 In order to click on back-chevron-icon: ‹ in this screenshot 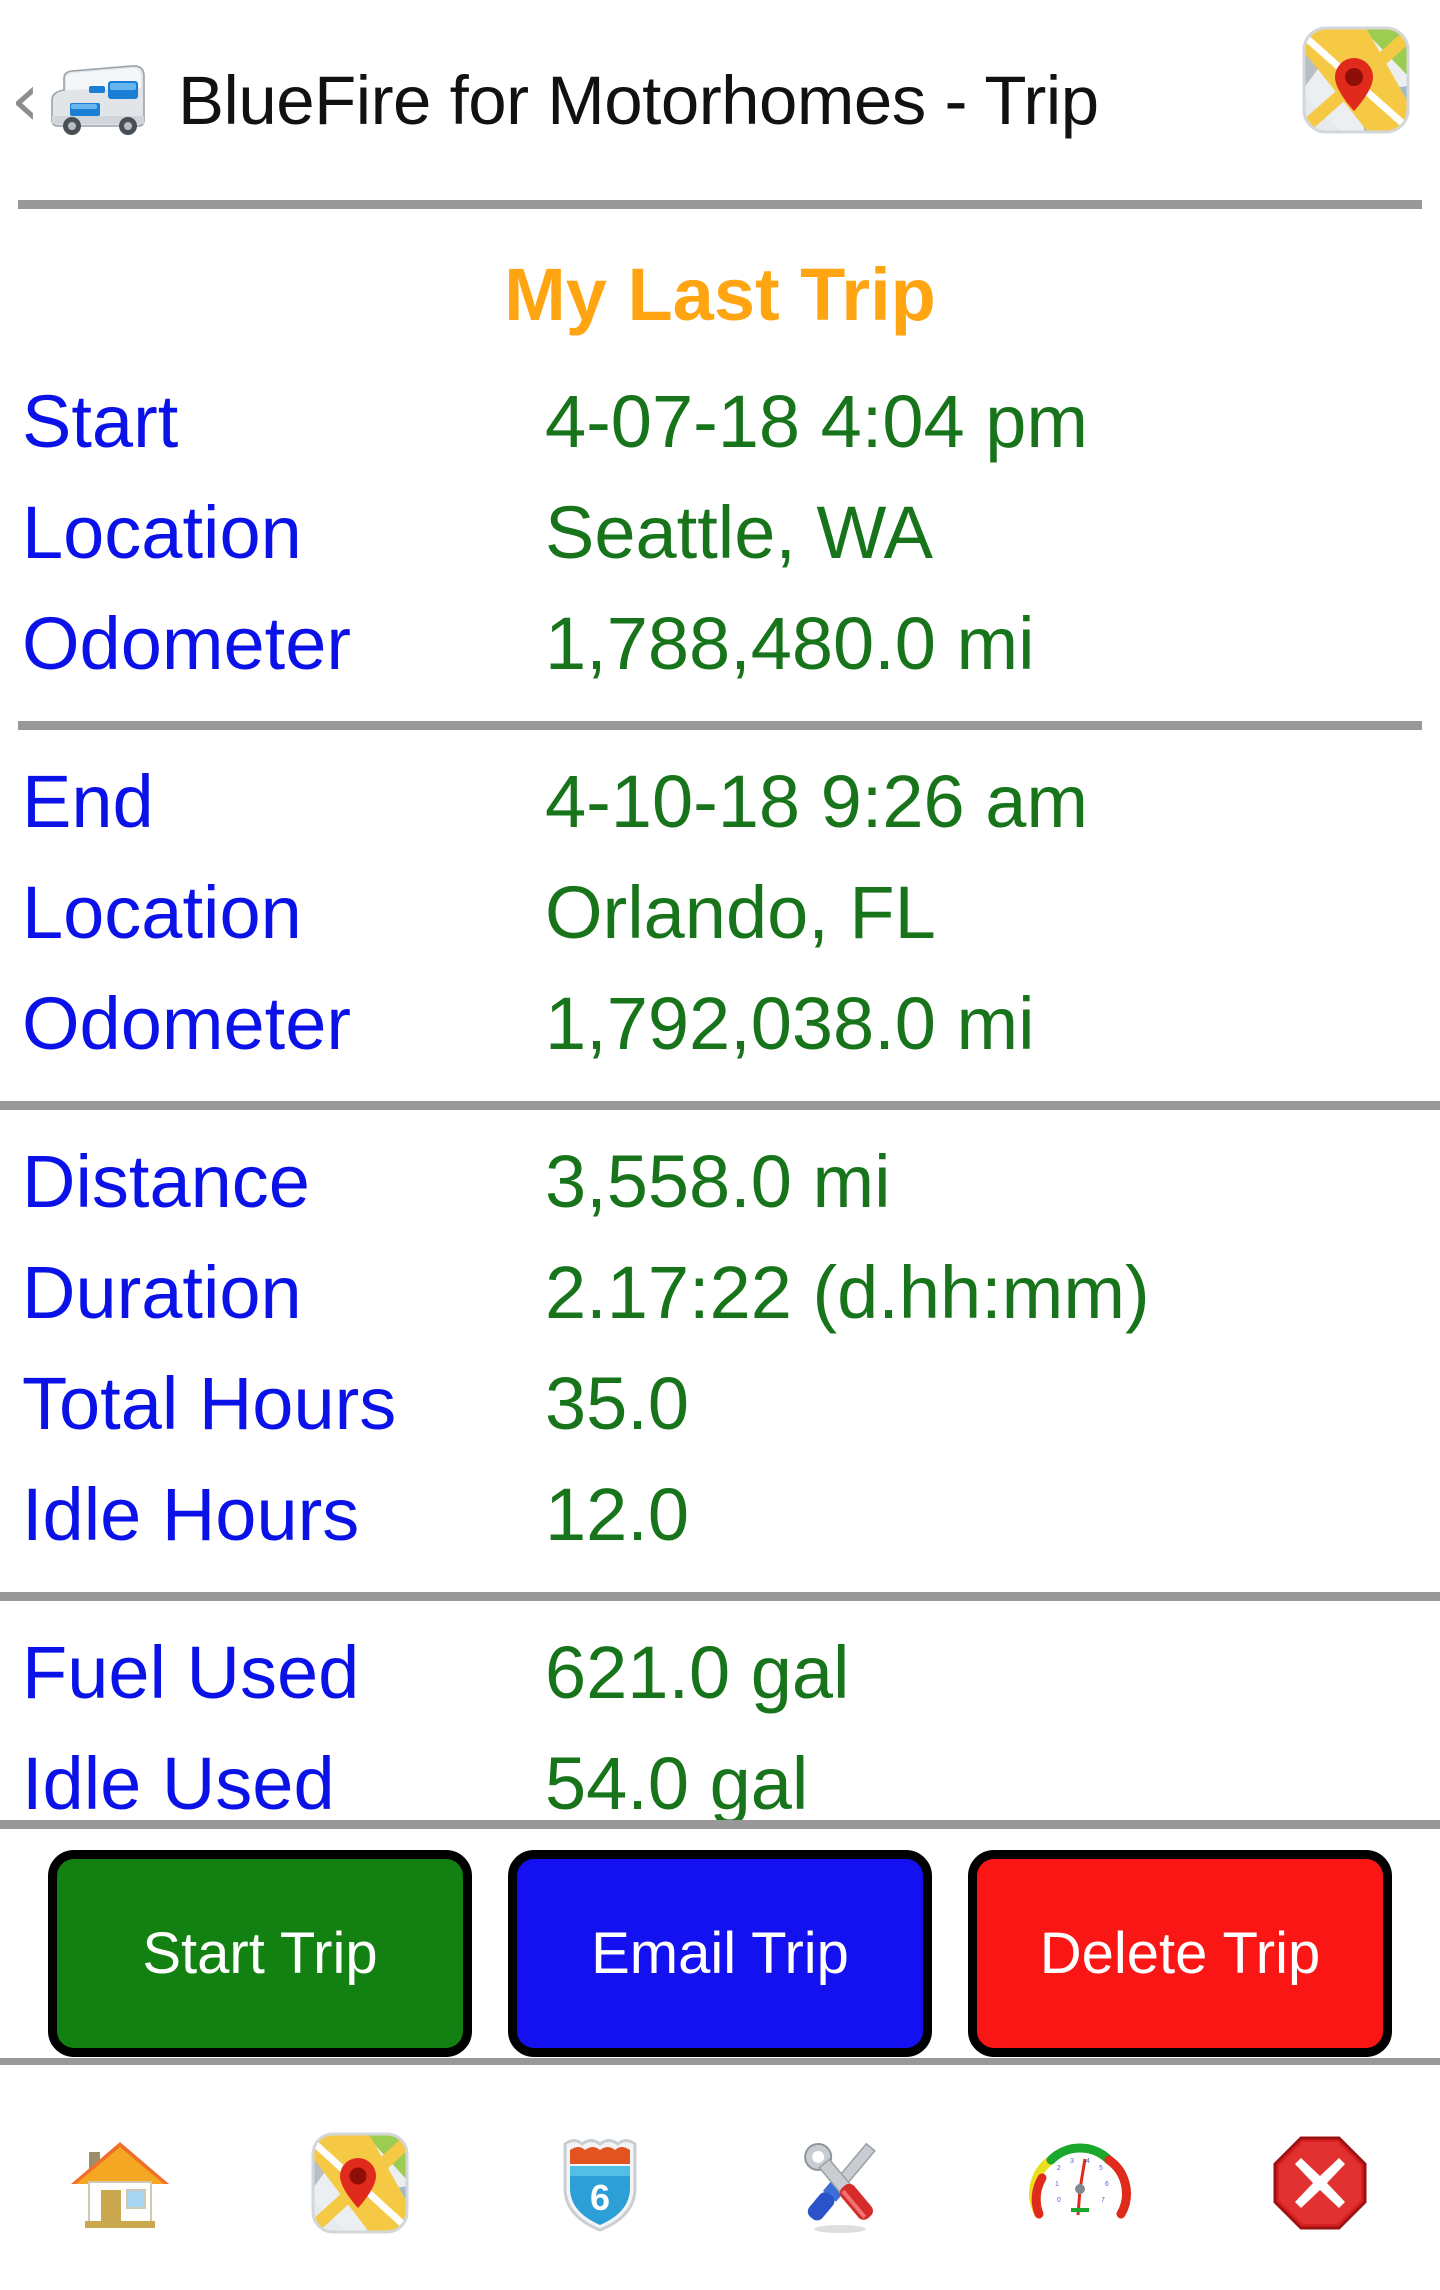, I will do `click(25, 100)`.